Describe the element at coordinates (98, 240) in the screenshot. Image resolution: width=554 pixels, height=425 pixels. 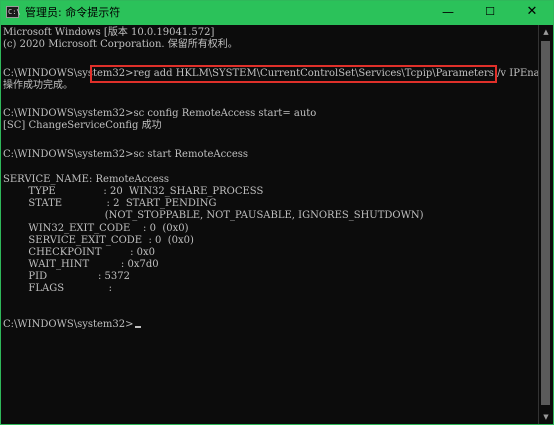
I see `console-line: SERVICE_EXIT_CODE : 0 (0x0)` at that location.